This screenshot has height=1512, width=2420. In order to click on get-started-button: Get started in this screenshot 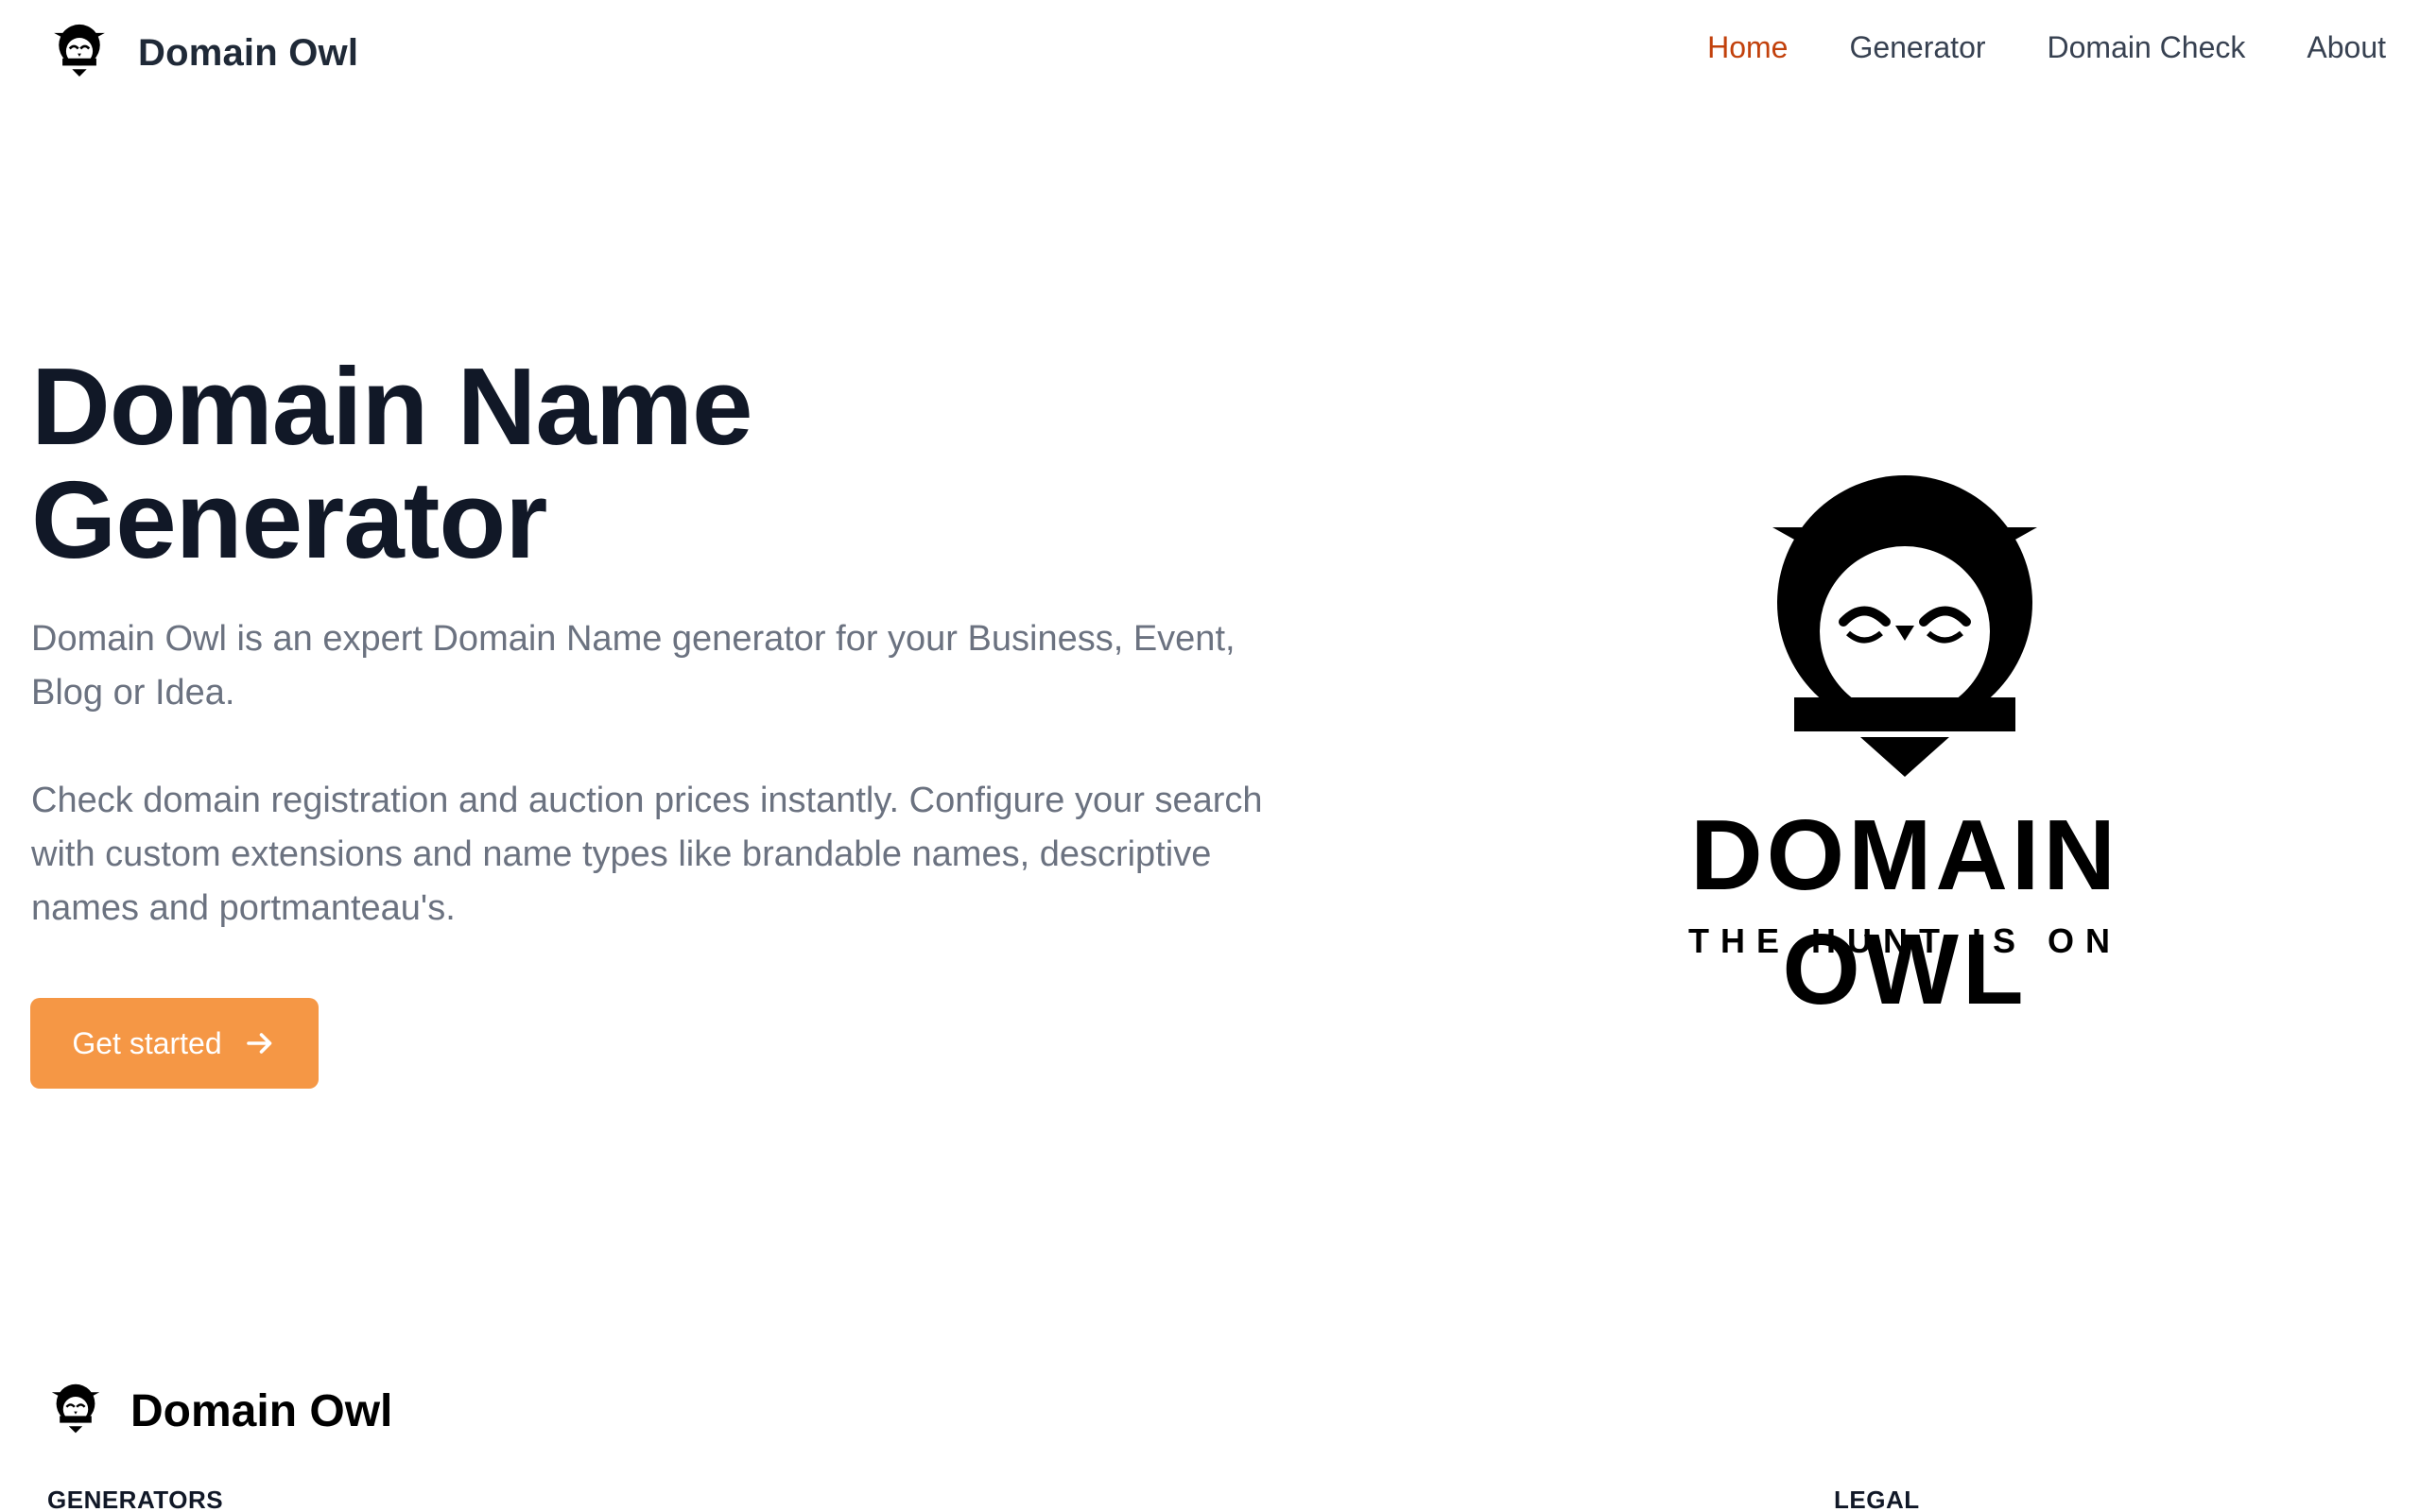, I will do `click(174, 1043)`.